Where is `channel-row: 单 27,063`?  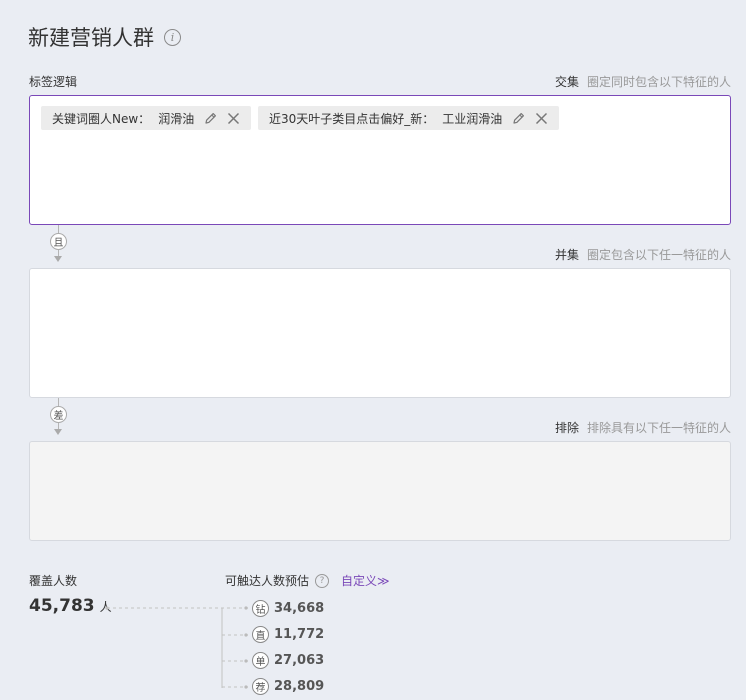 channel-row: 单 27,063 is located at coordinates (288, 660).